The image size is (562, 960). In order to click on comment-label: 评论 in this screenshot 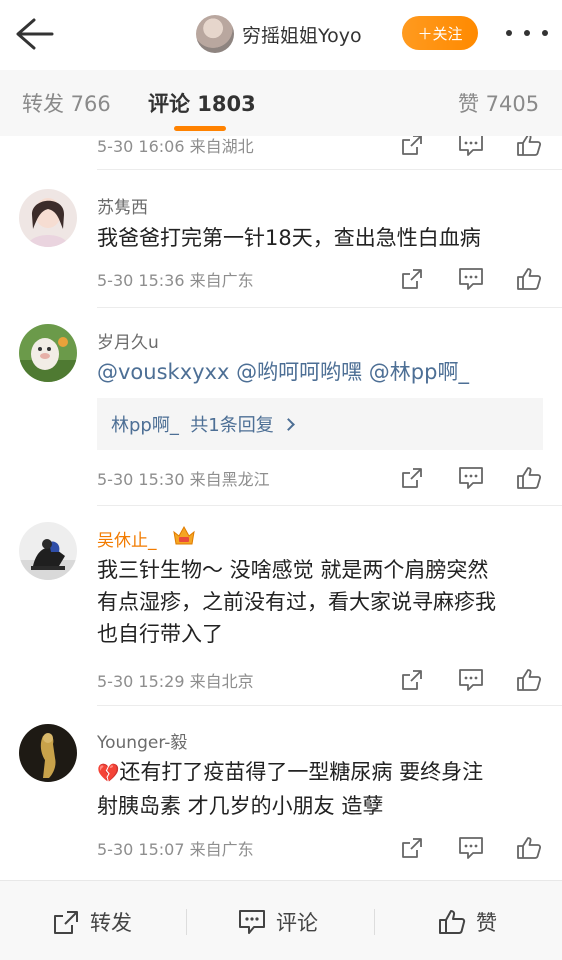, I will do `click(297, 923)`.